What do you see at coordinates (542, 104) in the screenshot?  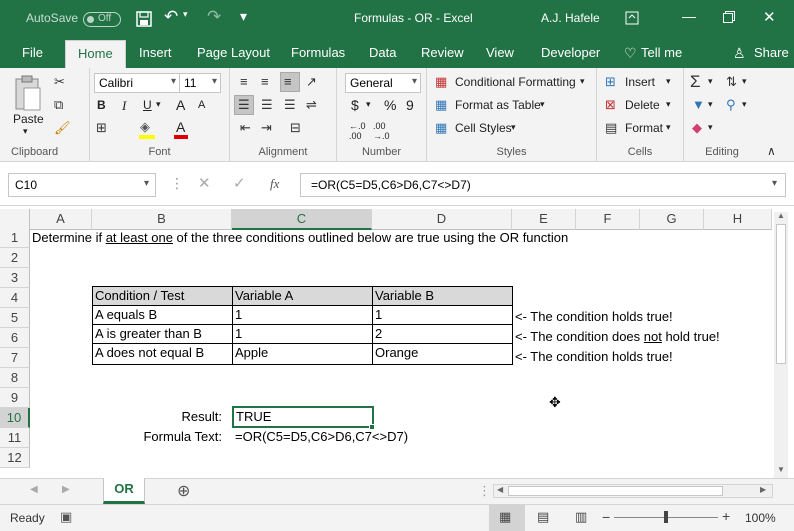 I see `format-table-dropdown-icon: ▾` at bounding box center [542, 104].